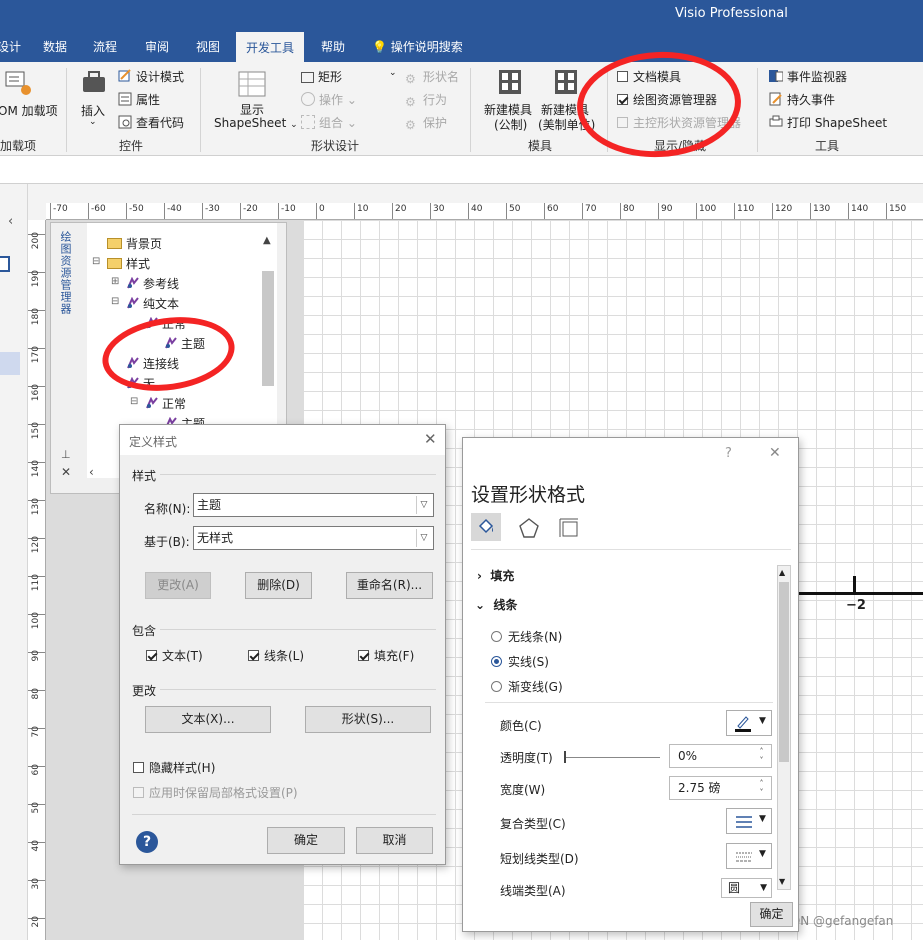  I want to click on no-line-radio: 无线条(N), so click(526, 636).